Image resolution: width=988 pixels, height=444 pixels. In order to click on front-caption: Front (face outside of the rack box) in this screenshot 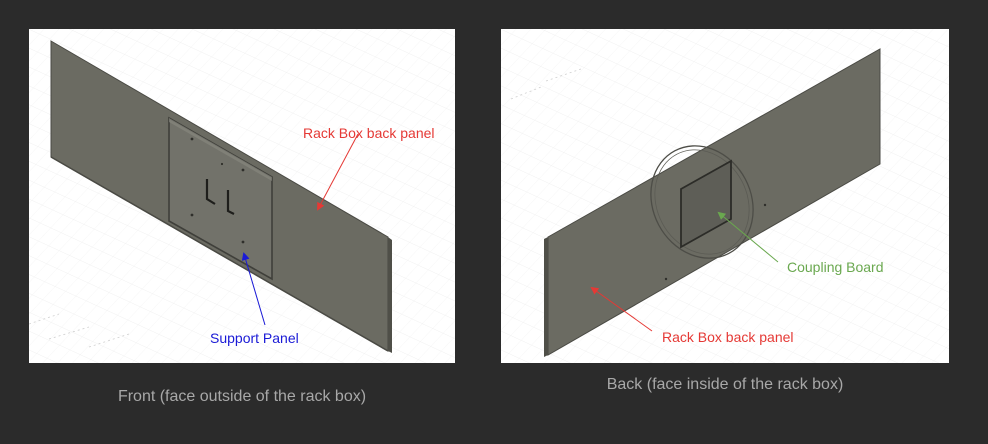, I will do `click(242, 396)`.